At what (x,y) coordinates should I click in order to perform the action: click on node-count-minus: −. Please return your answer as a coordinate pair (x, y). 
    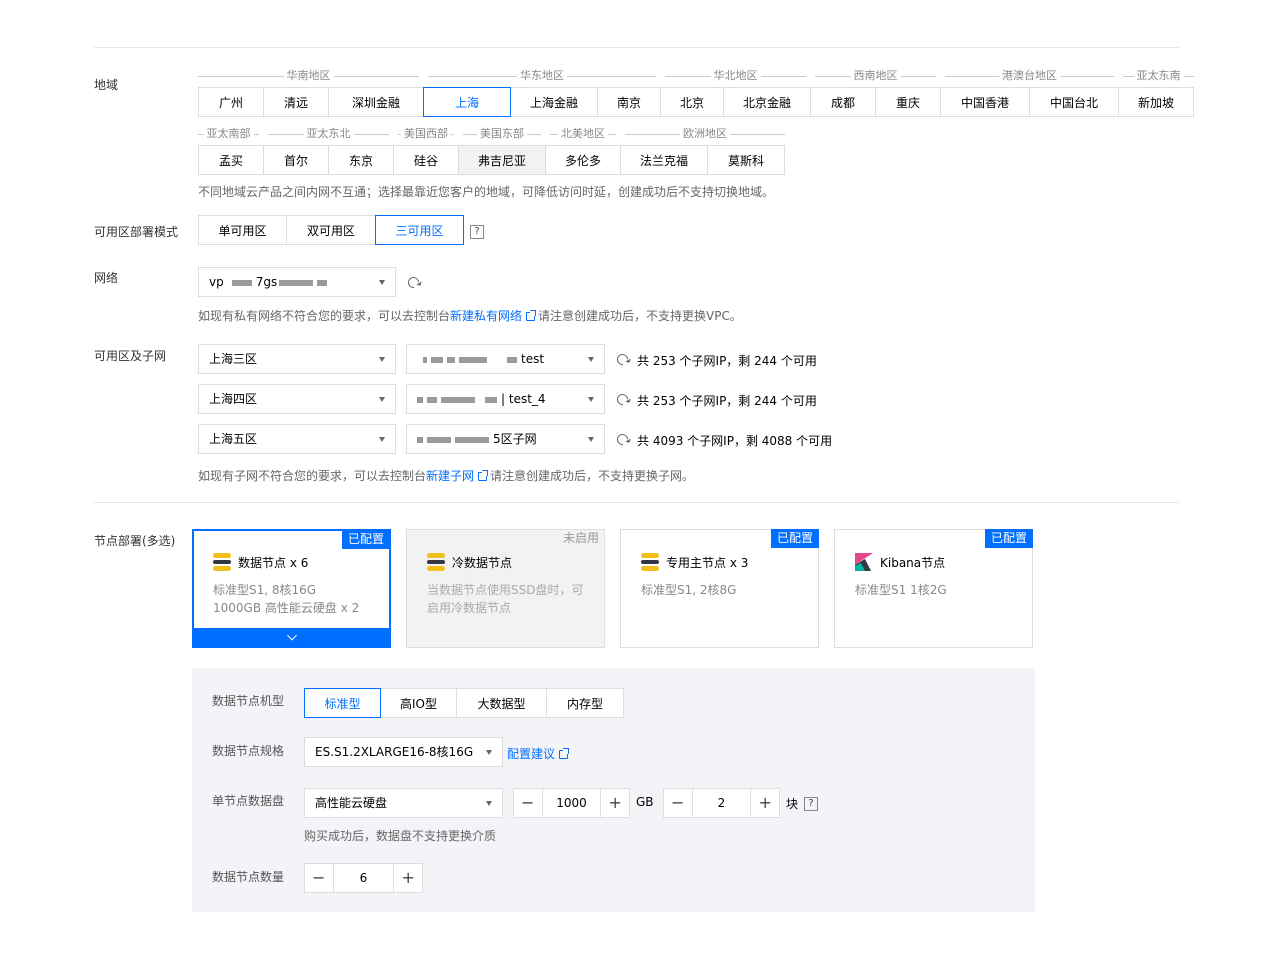
    Looking at the image, I should click on (319, 878).